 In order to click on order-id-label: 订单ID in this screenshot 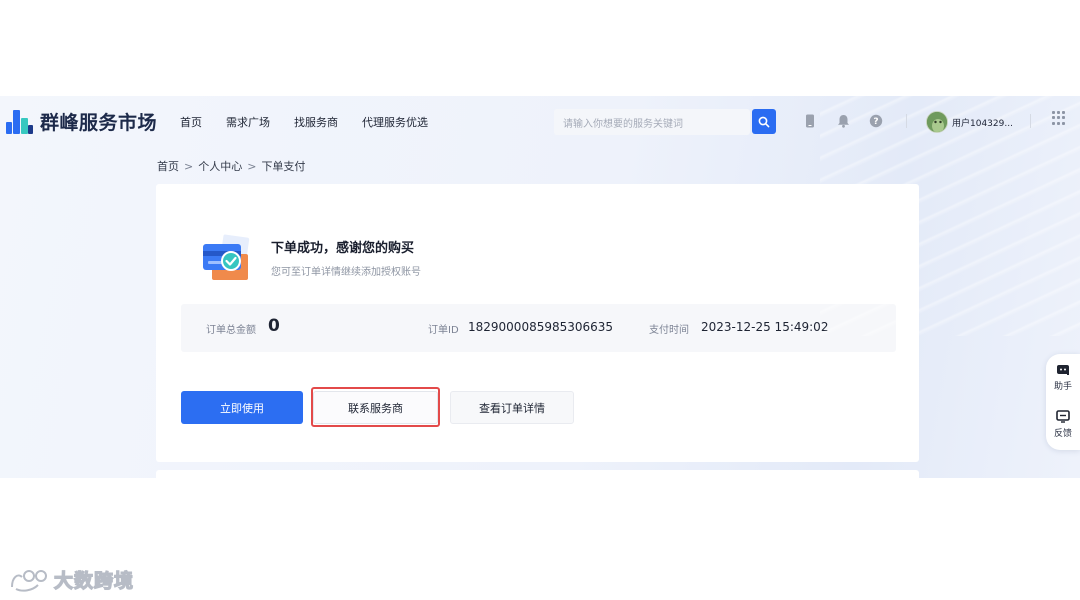, I will do `click(443, 330)`.